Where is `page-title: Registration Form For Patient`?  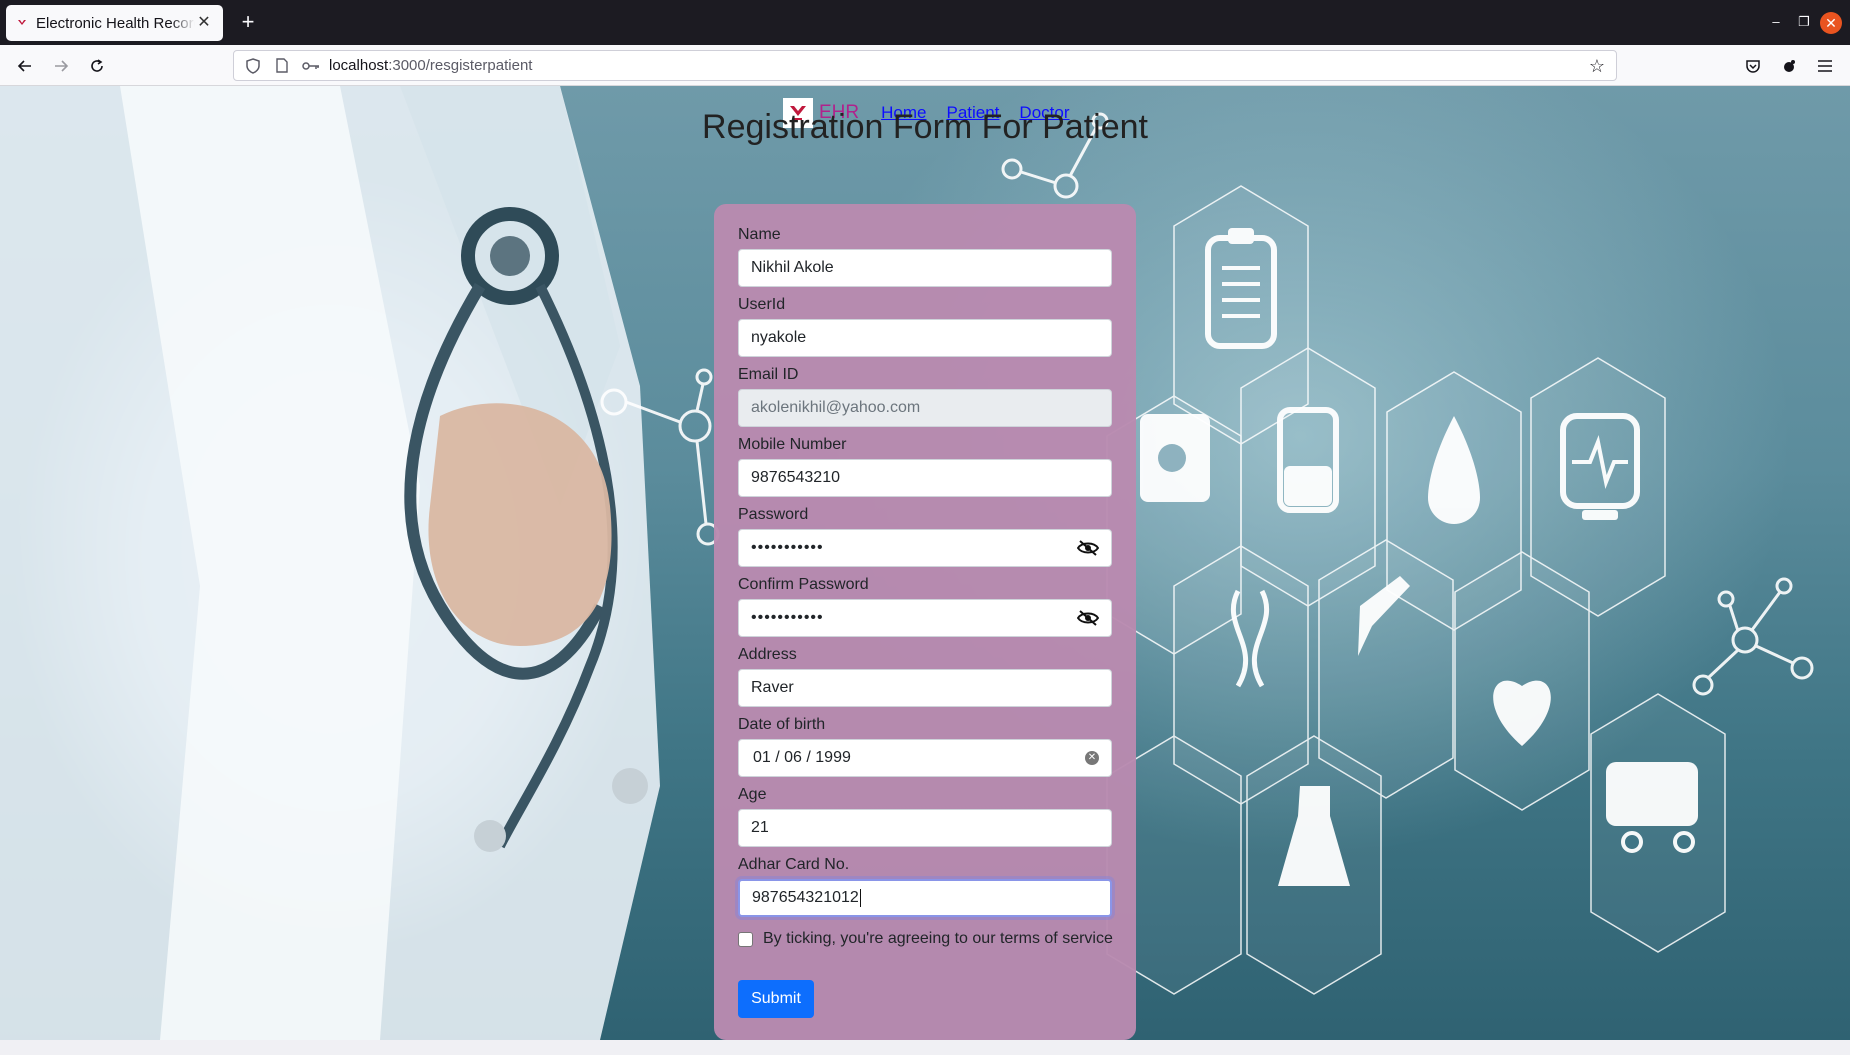 page-title: Registration Form For Patient is located at coordinates (925, 127).